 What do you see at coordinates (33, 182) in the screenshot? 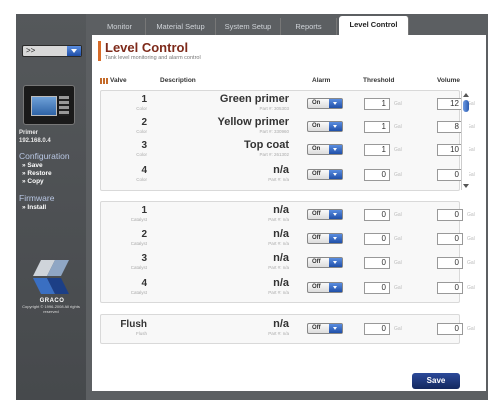
I see `copy-config-link: » Copy` at bounding box center [33, 182].